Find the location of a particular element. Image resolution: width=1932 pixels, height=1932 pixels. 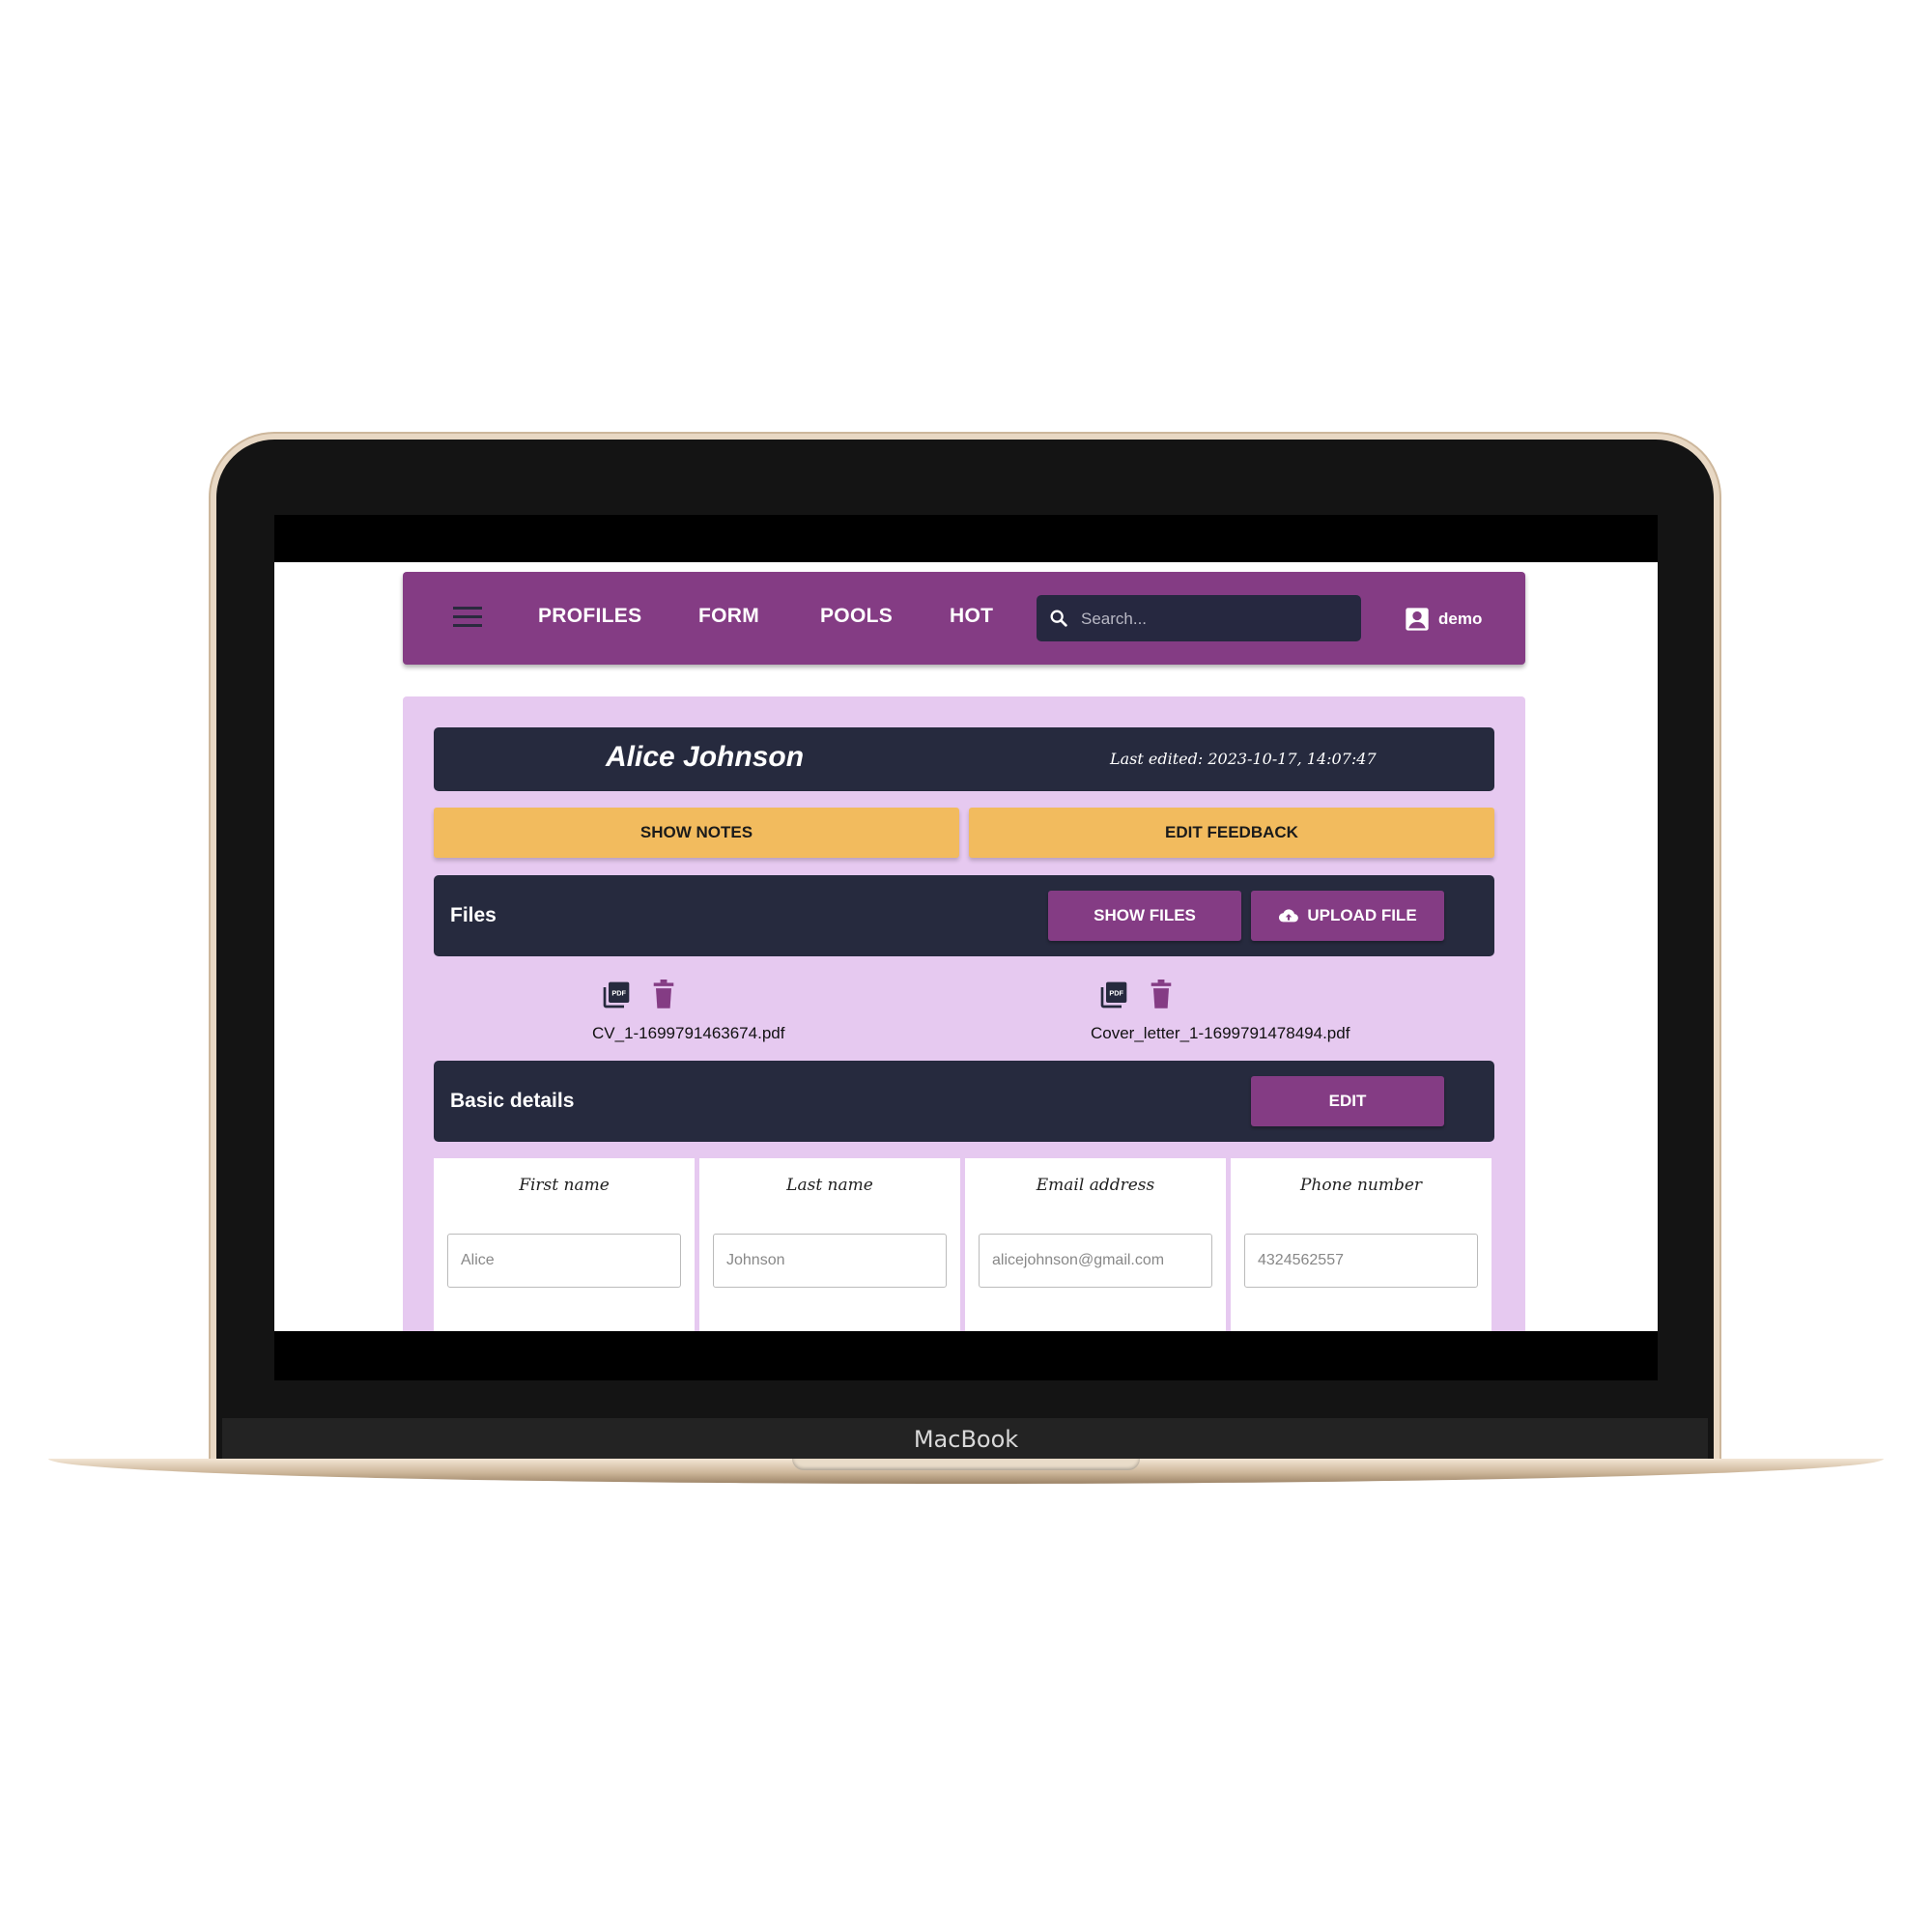

files-section-bar: Files SHOW FILES UPLOAD FILE is located at coordinates (964, 915).